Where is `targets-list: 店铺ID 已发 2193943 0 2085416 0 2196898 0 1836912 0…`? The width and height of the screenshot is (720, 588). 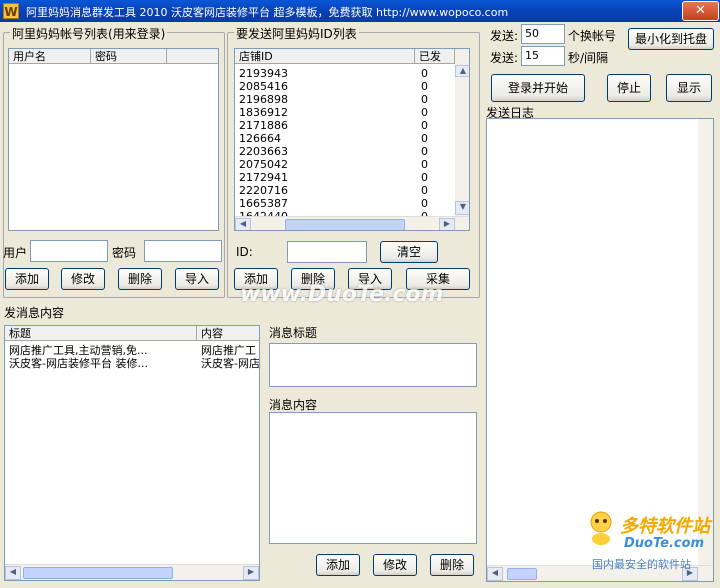
targets-list: 店铺ID 已发 2193943 0 2085416 0 2196898 0 1836912 0… is located at coordinates (352, 139).